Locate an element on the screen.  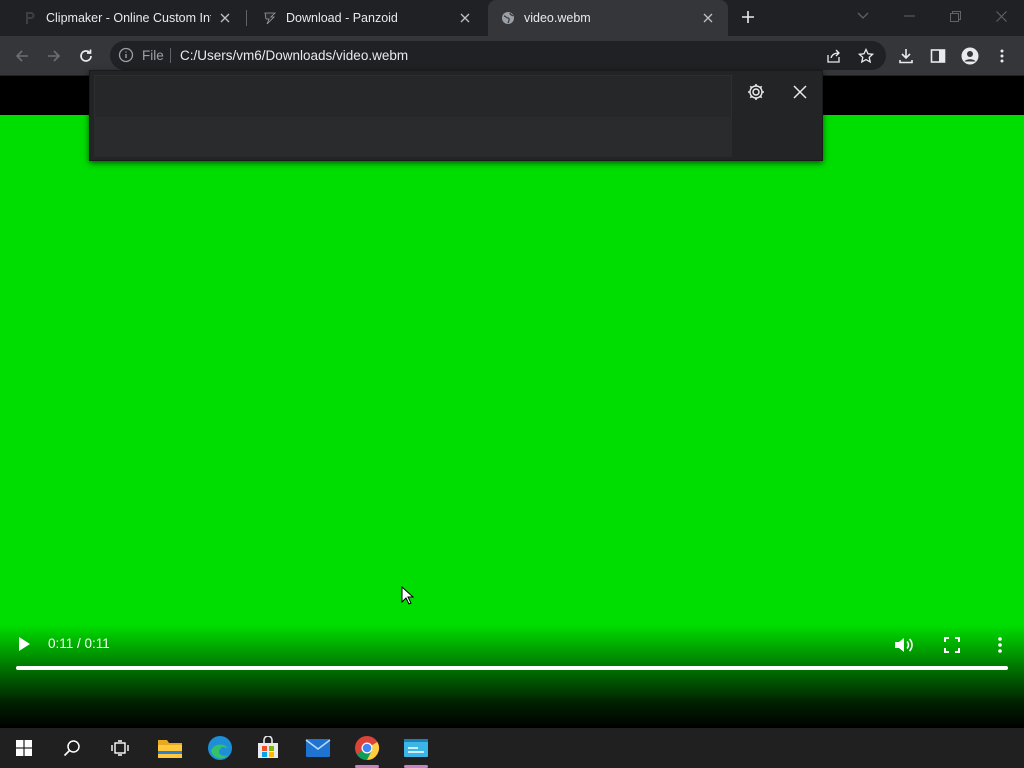
chrome-icon is located at coordinates (367, 748).